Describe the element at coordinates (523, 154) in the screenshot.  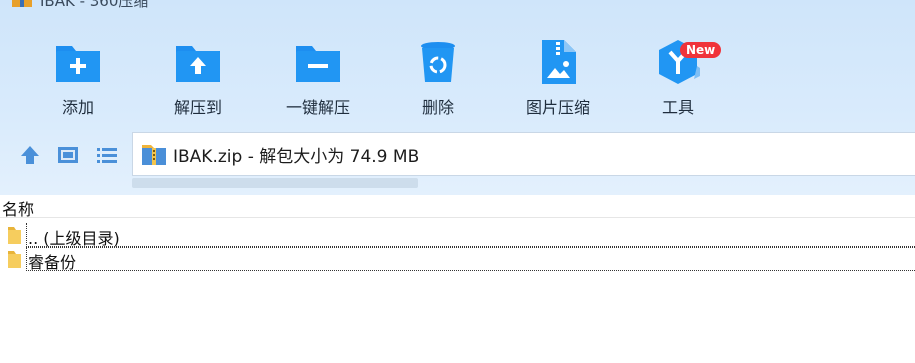
I see `path-display: IBAK.zip - 解包大小为 74.9 MB` at that location.